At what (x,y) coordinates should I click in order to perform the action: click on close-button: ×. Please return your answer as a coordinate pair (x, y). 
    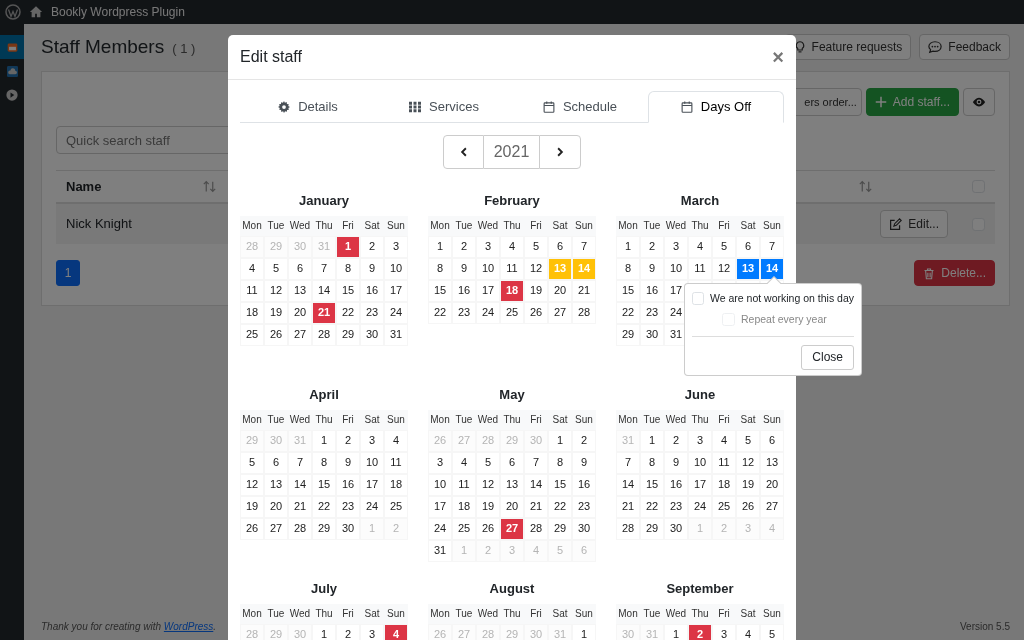
    Looking at the image, I should click on (778, 57).